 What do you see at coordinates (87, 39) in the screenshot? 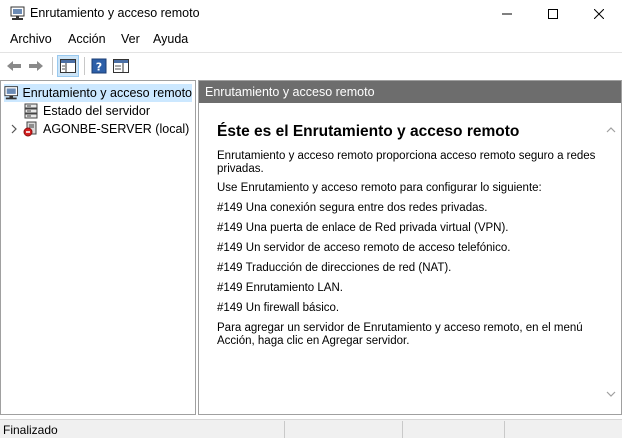
I see `menu-accion: Acción` at bounding box center [87, 39].